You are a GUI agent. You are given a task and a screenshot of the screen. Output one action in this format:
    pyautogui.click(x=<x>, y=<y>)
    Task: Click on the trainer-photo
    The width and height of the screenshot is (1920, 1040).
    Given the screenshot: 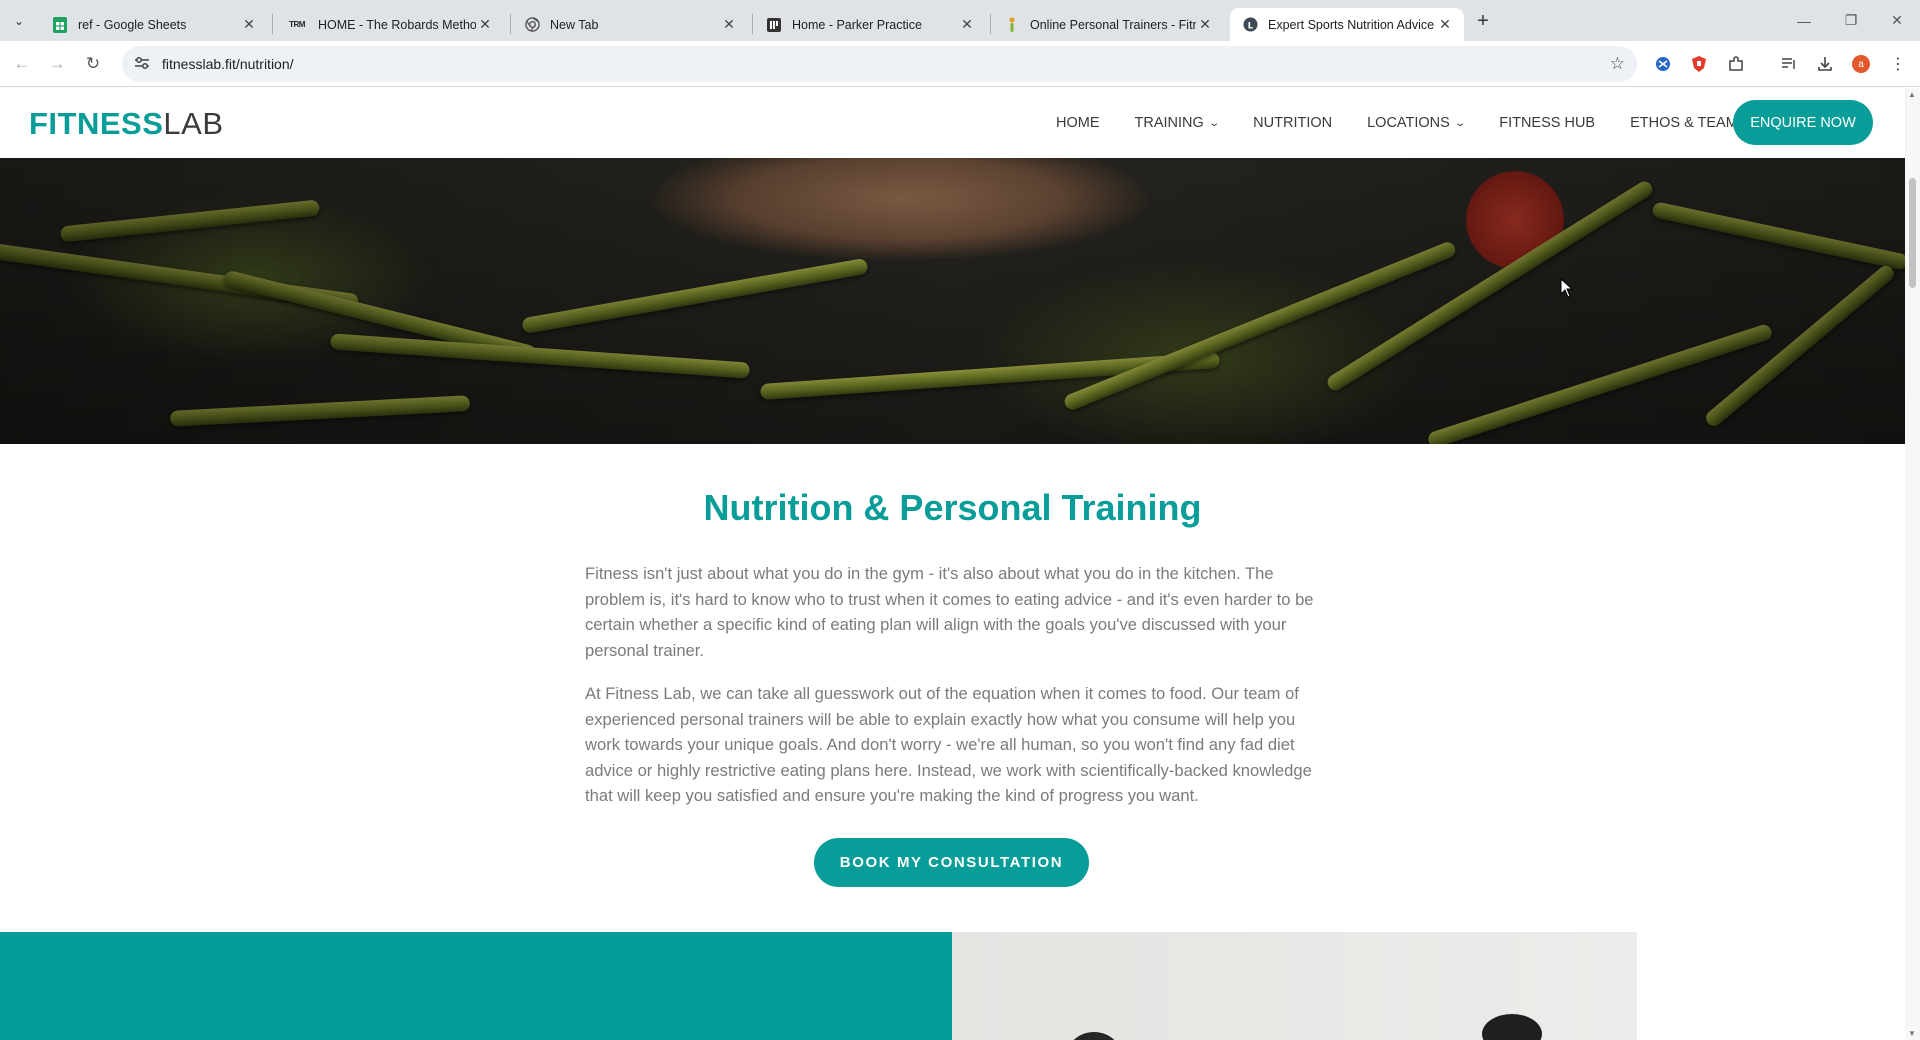 What is the action you would take?
    pyautogui.click(x=1294, y=986)
    